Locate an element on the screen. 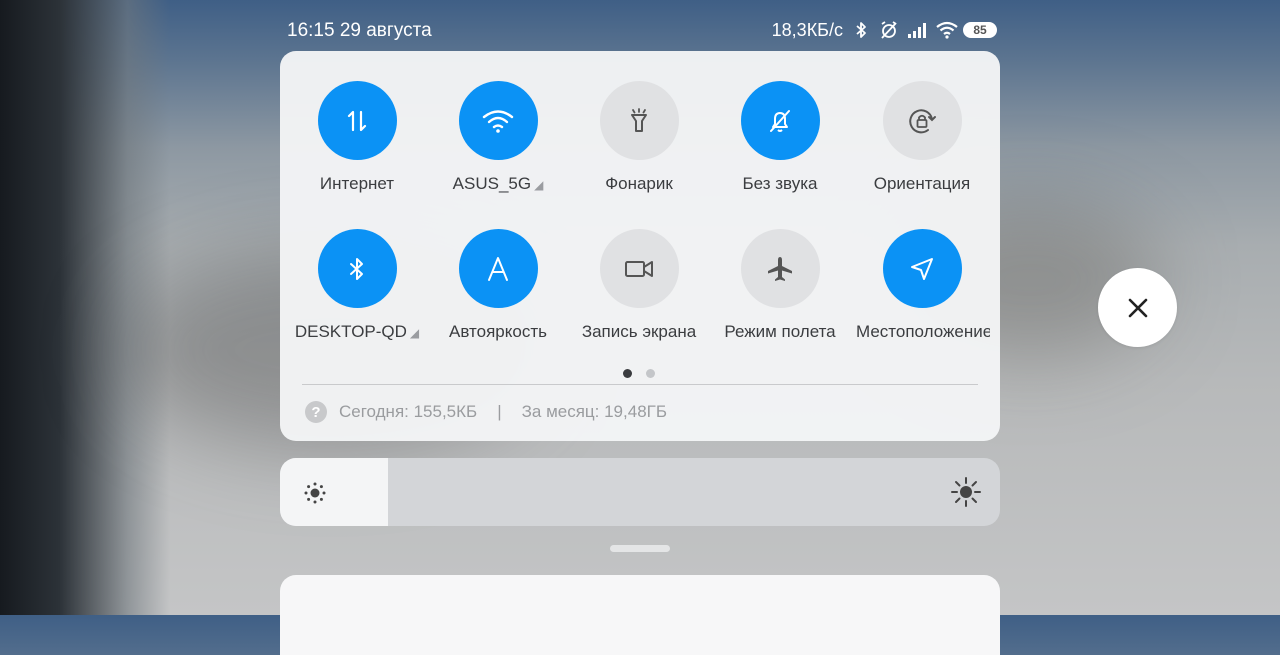 This screenshot has width=1280, height=655. tile-location-button is located at coordinates (922, 268).